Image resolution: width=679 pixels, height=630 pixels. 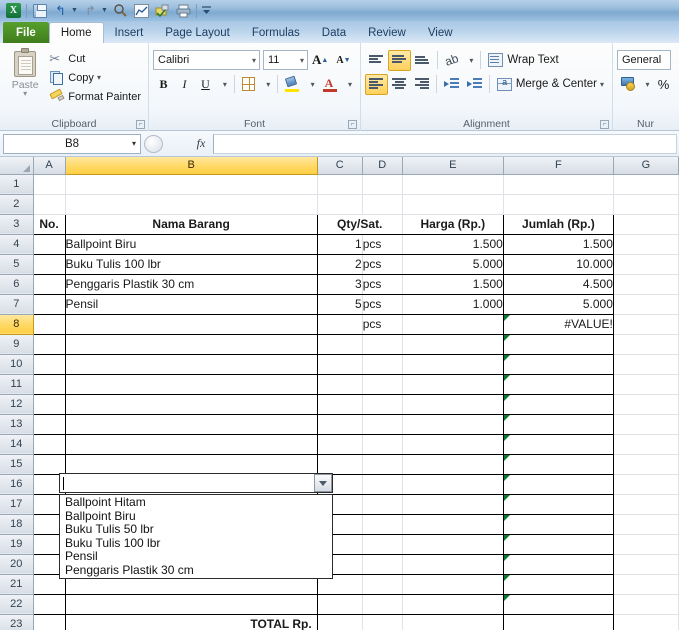 I want to click on cell-g18, so click(x=646, y=524).